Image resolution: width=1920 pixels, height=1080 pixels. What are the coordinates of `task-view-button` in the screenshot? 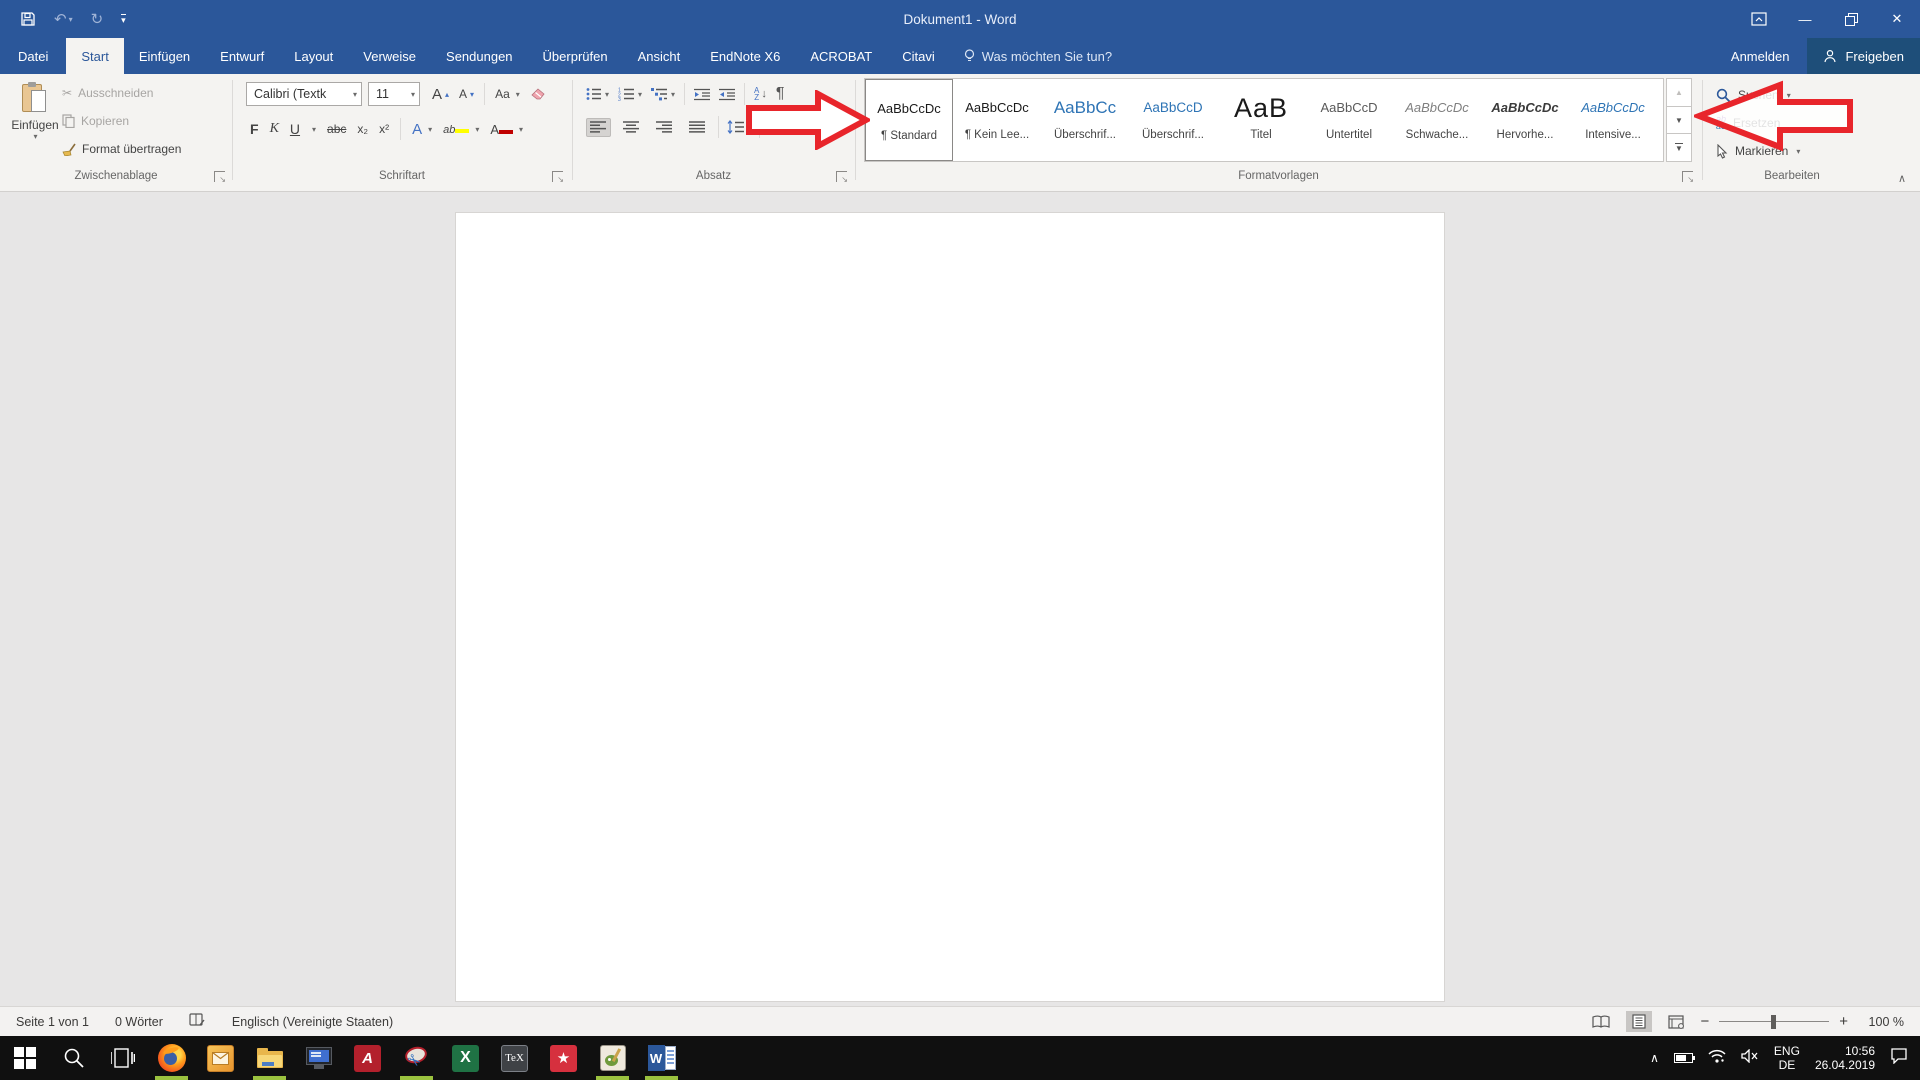 It's located at (122, 1058).